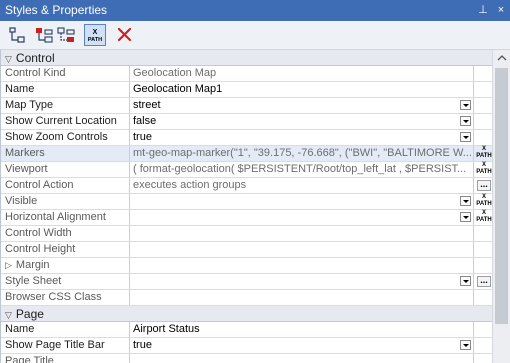 This screenshot has width=510, height=363. Describe the element at coordinates (502, 58) in the screenshot. I see `scroll-up-icon` at that location.